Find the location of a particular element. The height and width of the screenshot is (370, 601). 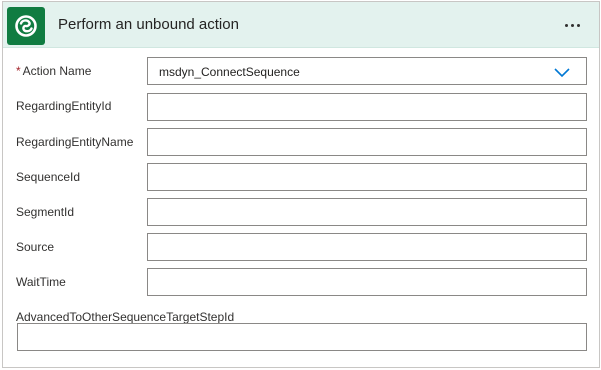

source-label: Source is located at coordinates (35, 247).